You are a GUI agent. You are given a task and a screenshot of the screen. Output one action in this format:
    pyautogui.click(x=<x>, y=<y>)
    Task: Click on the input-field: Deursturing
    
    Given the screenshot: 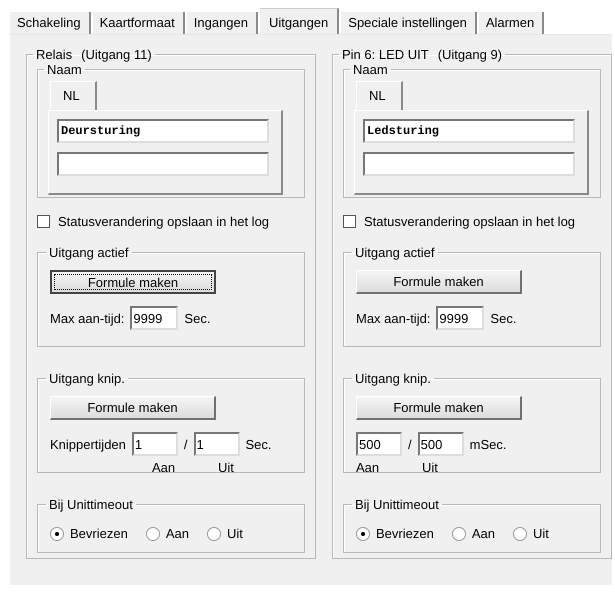 What is the action you would take?
    pyautogui.click(x=163, y=131)
    